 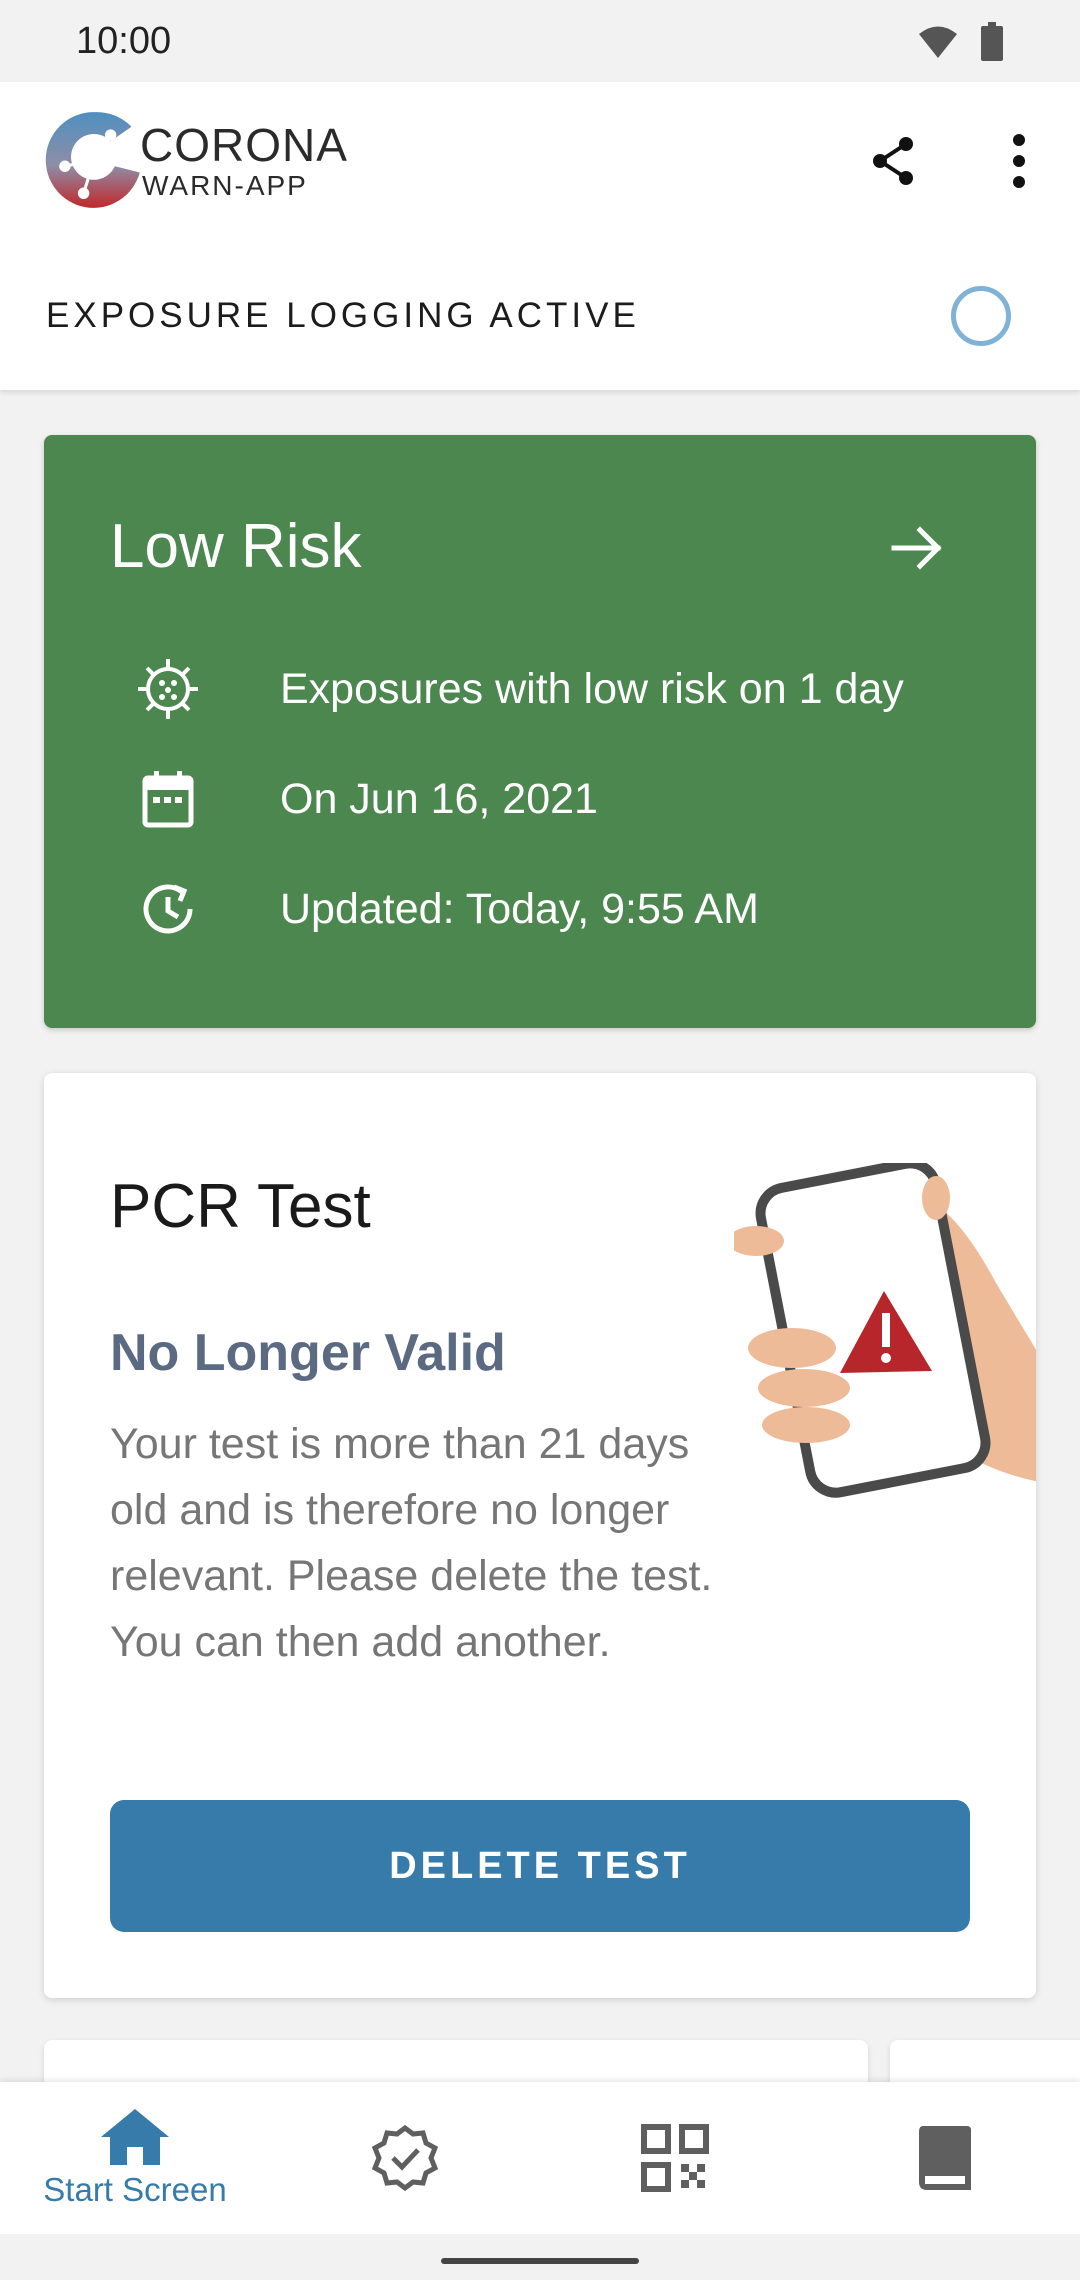 I want to click on delete-test-button: DELETE TEST, so click(x=540, y=1866).